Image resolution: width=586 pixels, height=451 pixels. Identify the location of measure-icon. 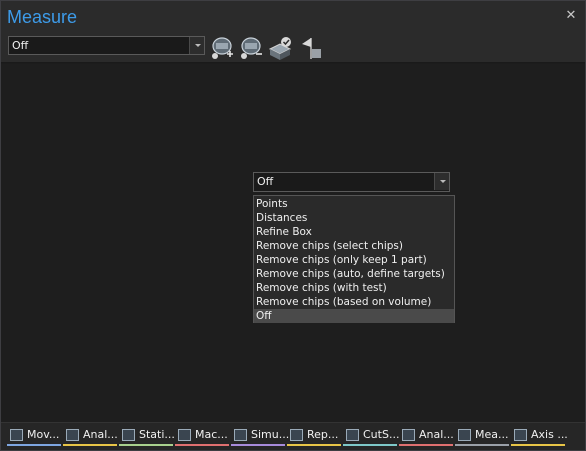
(464, 435).